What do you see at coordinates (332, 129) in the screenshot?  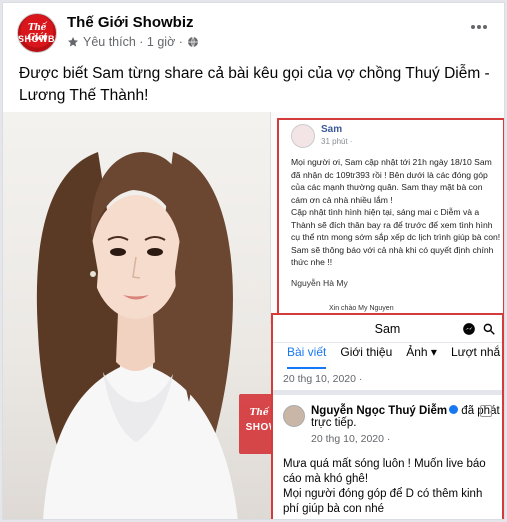 I see `sam-post-name: Sam` at bounding box center [332, 129].